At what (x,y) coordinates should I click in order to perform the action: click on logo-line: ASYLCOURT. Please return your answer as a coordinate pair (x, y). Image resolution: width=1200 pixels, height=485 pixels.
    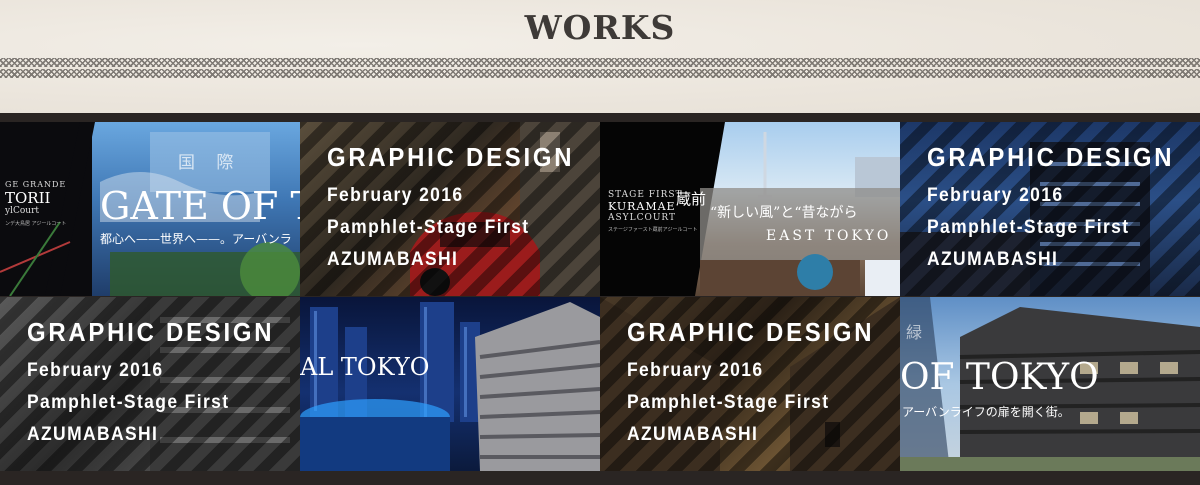
    Looking at the image, I should click on (642, 218).